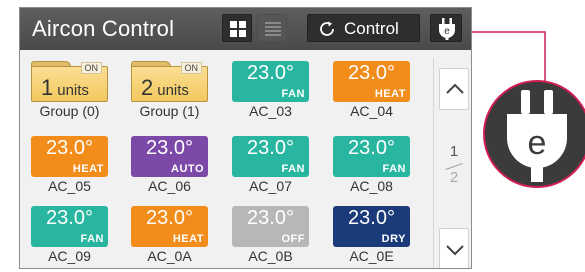 The width and height of the screenshot is (585, 272). I want to click on page-scroller: 1 2, so click(452, 163).